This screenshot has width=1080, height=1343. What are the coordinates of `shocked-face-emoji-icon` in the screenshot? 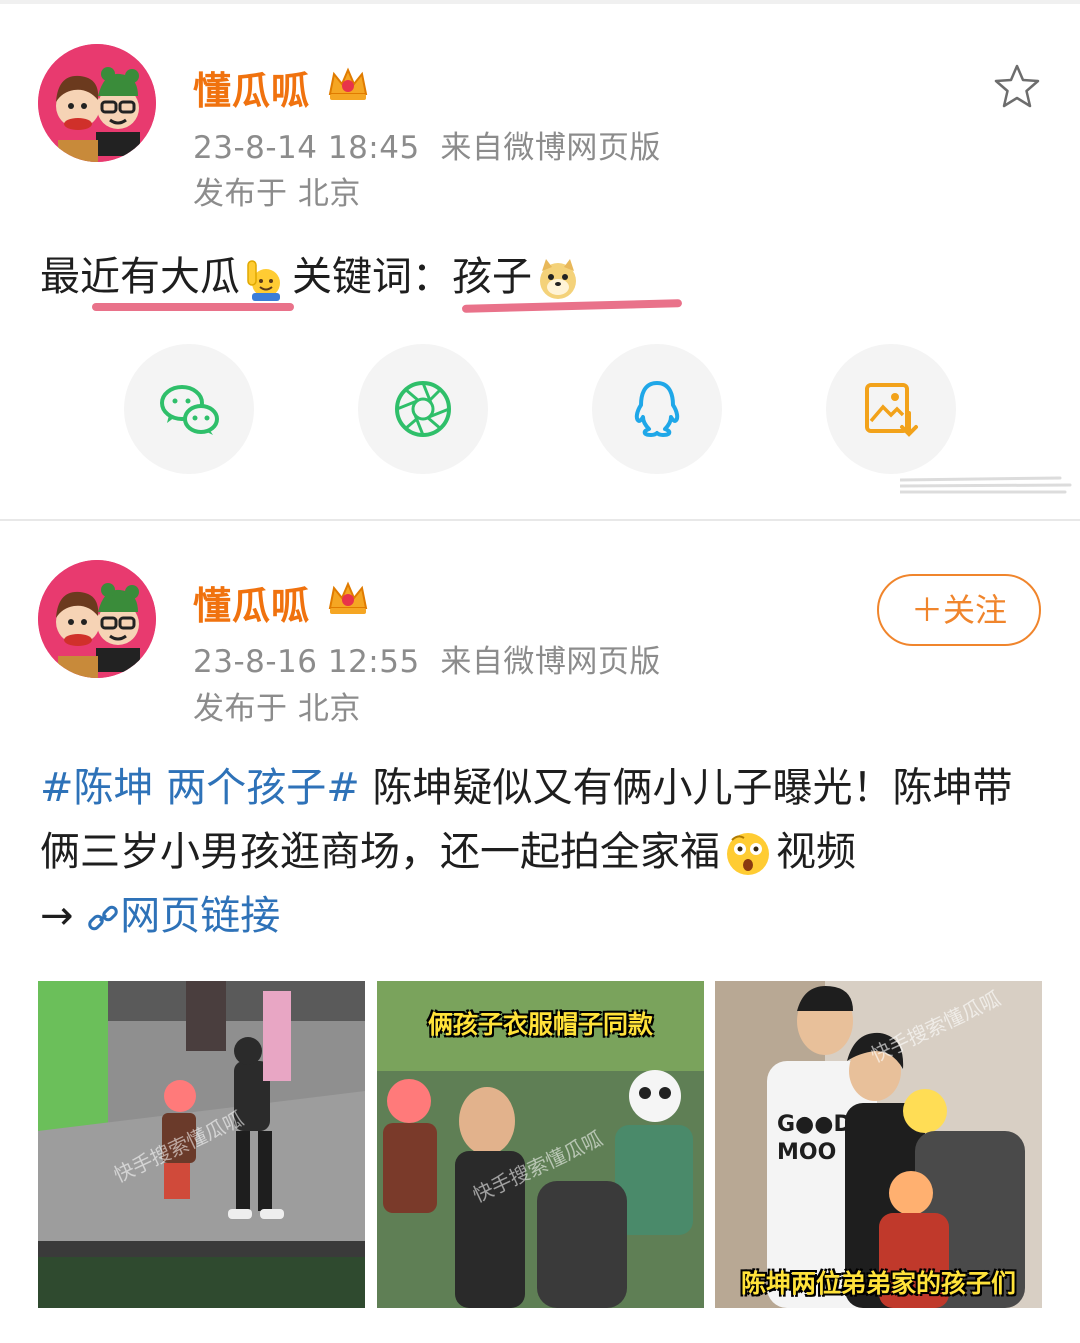 It's located at (748, 854).